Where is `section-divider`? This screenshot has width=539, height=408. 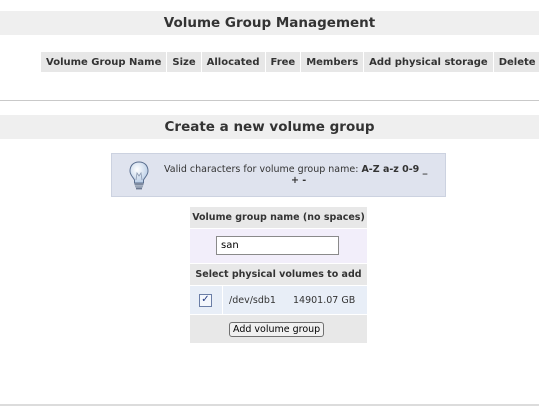
section-divider is located at coordinates (269, 100).